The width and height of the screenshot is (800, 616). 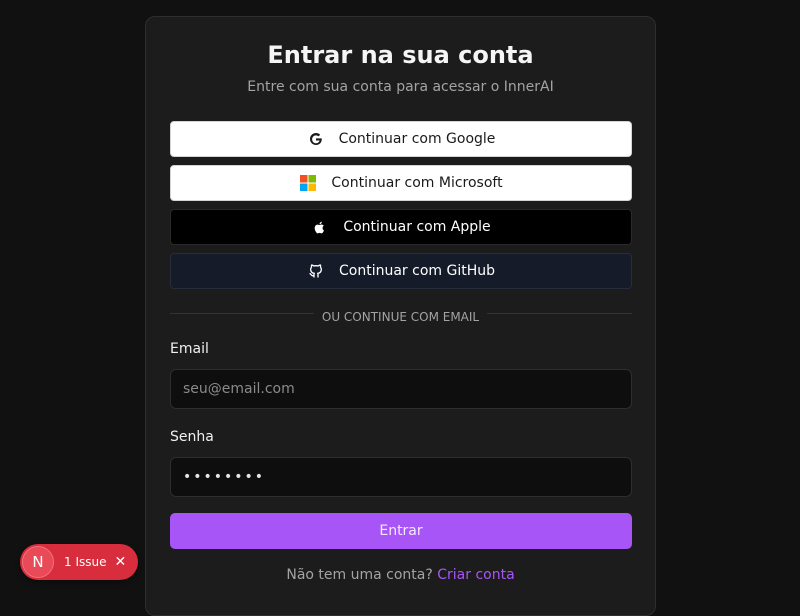 What do you see at coordinates (401, 531) in the screenshot?
I see `submit-button: Entrar` at bounding box center [401, 531].